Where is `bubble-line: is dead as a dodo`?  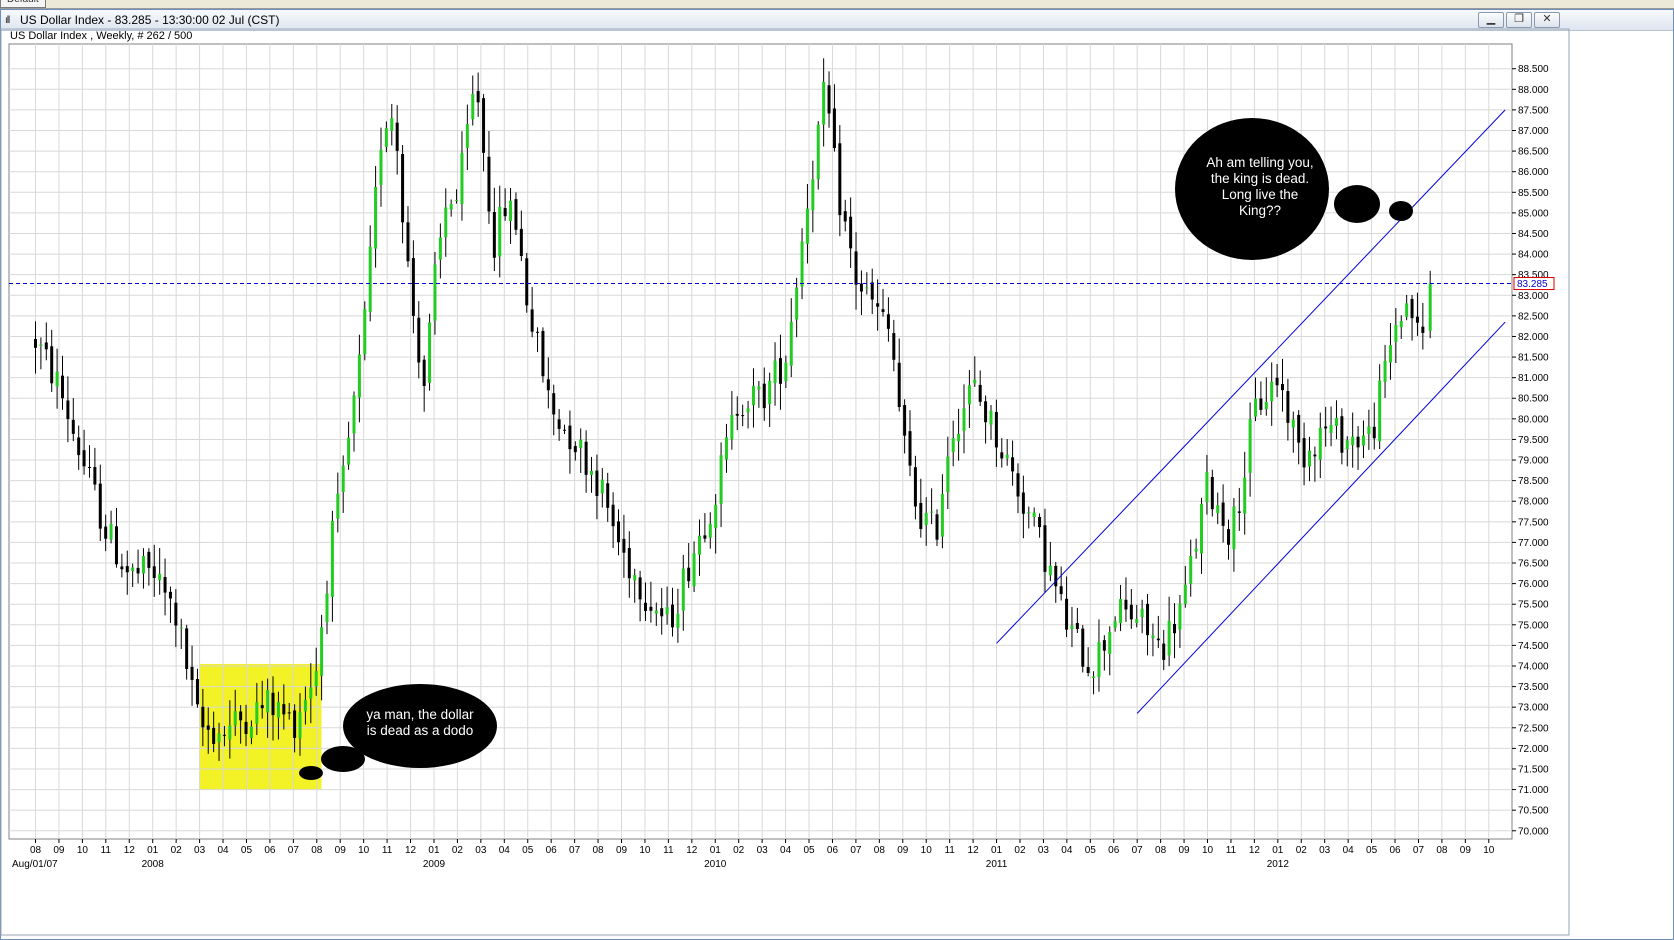 bubble-line: is dead as a dodo is located at coordinates (420, 730).